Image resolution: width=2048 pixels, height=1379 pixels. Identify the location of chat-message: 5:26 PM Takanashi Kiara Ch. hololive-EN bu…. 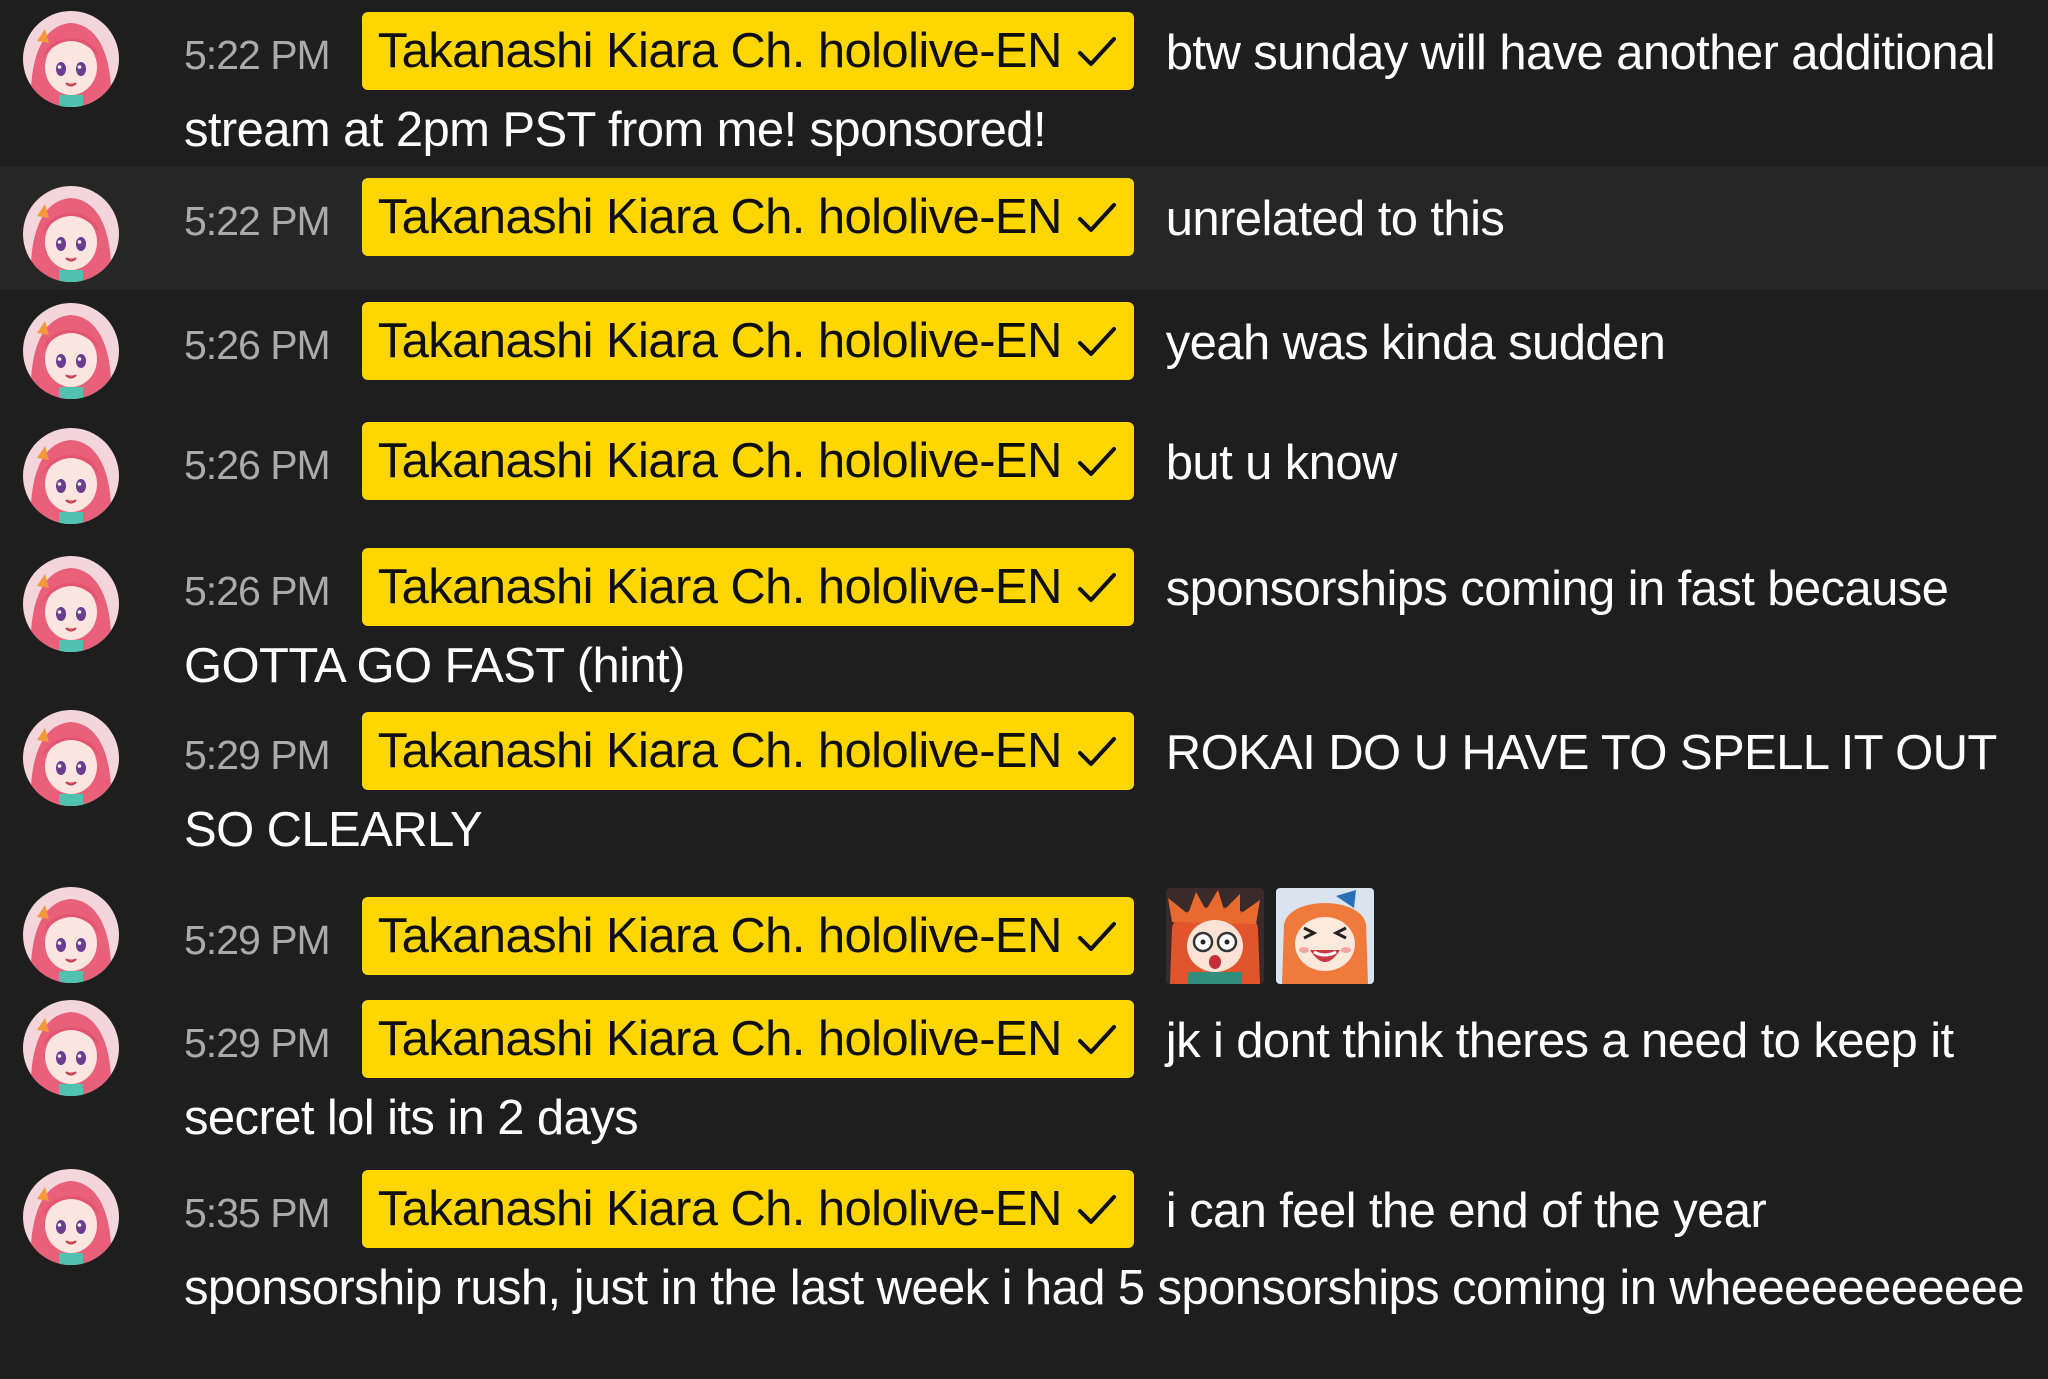
(1024, 473).